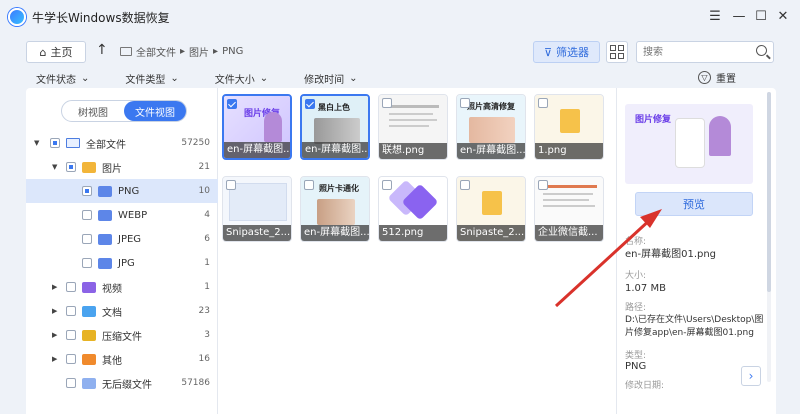  Describe the element at coordinates (89, 359) in the screenshot. I see `other-icon` at that location.